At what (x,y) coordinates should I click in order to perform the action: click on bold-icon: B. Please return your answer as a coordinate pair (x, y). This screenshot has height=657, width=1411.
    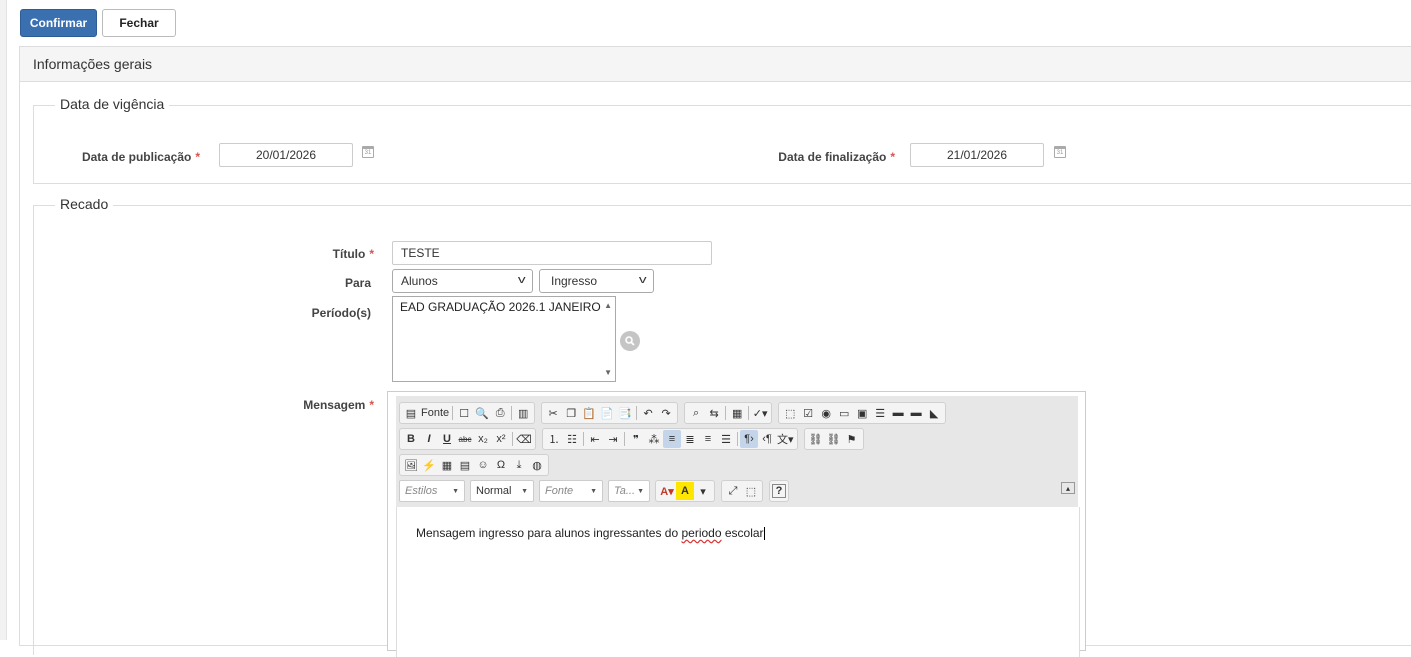
    Looking at the image, I should click on (411, 439).